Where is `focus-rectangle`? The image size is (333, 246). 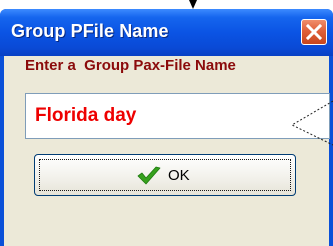 focus-rectangle is located at coordinates (165, 175).